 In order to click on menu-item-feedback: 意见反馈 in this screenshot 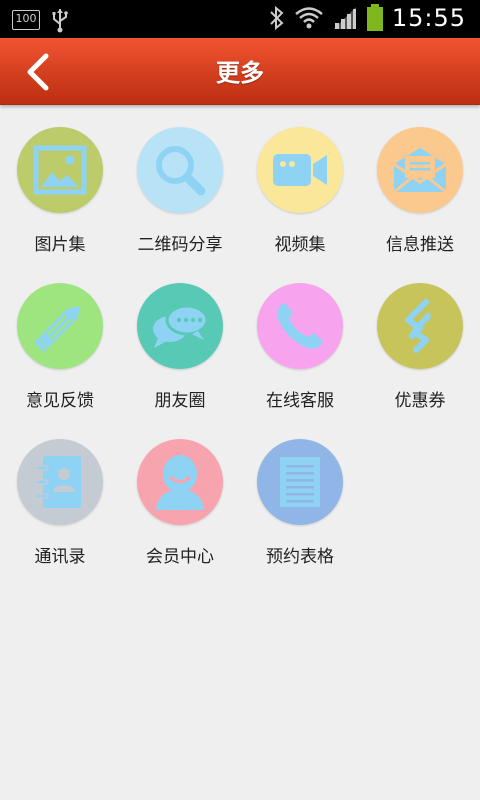, I will do `click(60, 338)`.